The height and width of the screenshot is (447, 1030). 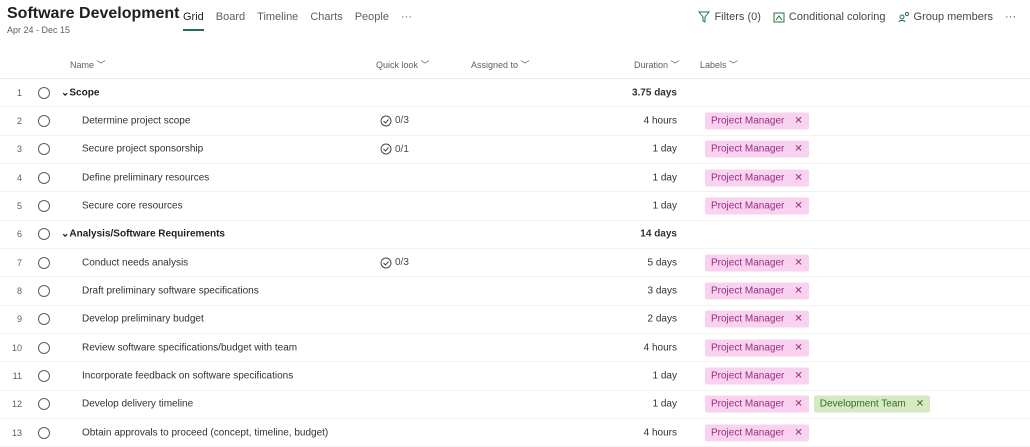 What do you see at coordinates (403, 64) in the screenshot?
I see `column-header-quick-look: Quick look ﹀` at bounding box center [403, 64].